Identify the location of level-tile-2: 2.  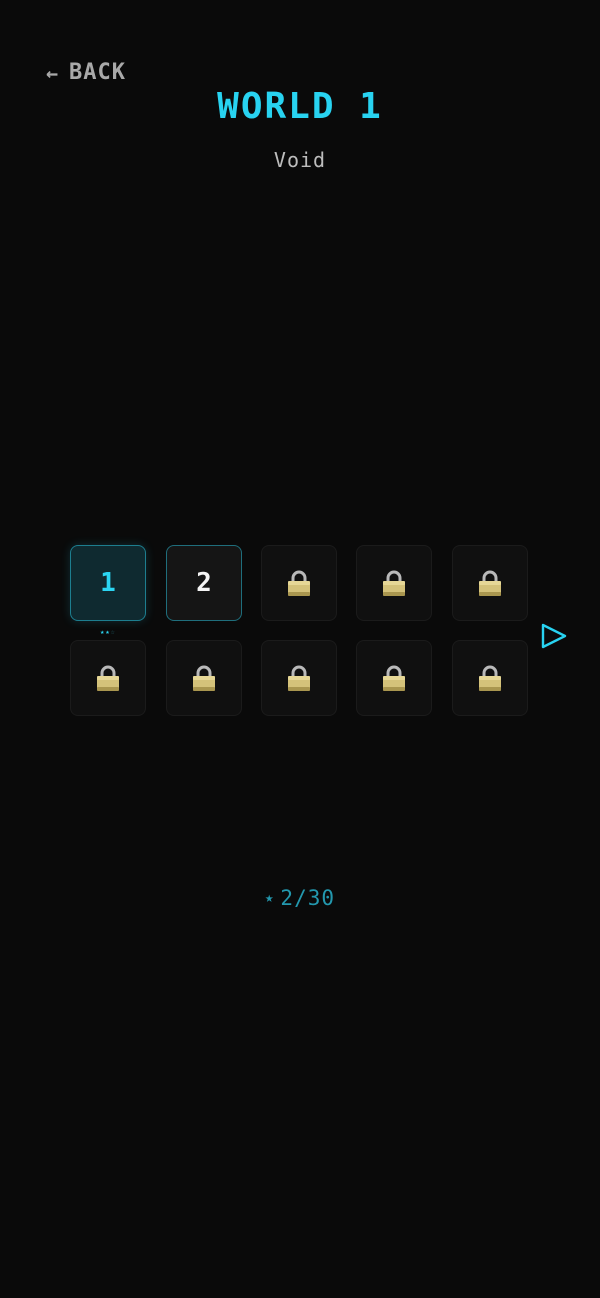
(204, 583).